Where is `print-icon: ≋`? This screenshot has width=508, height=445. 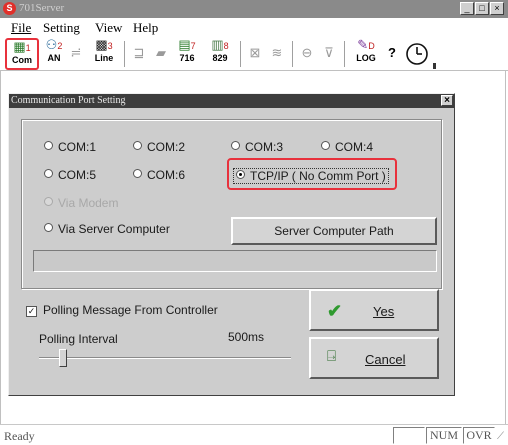 print-icon: ≋ is located at coordinates (277, 52).